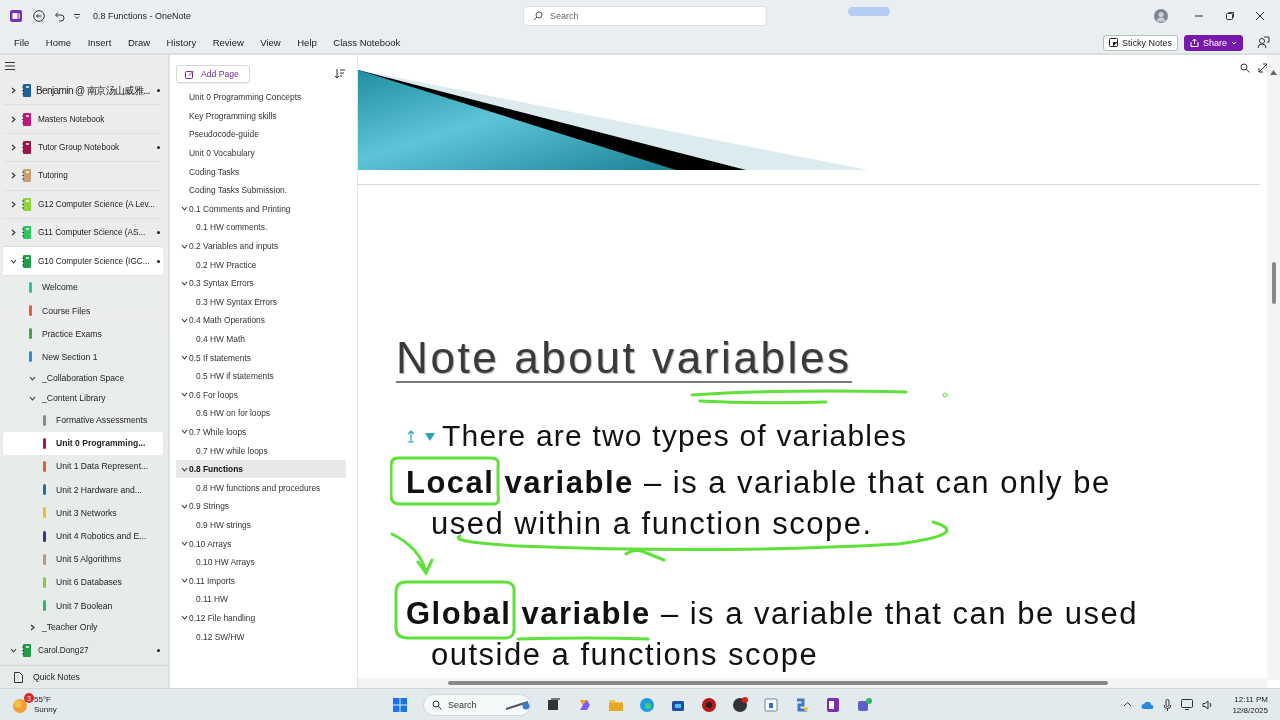 Image resolution: width=1280 pixels, height=720 pixels. I want to click on notebook-item: Carol.Dong27, so click(83, 651).